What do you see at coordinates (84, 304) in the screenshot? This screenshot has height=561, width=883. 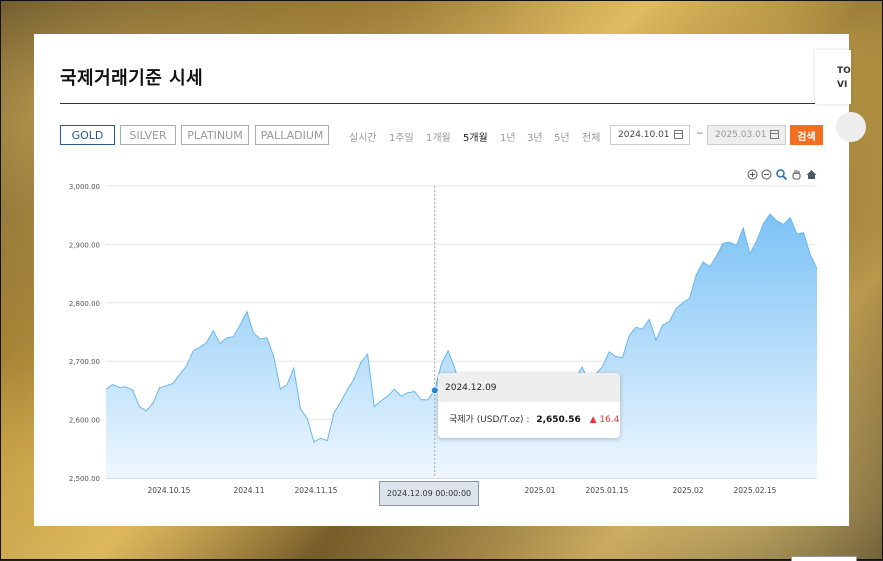 I see `y-tick-label: 2,800.00` at bounding box center [84, 304].